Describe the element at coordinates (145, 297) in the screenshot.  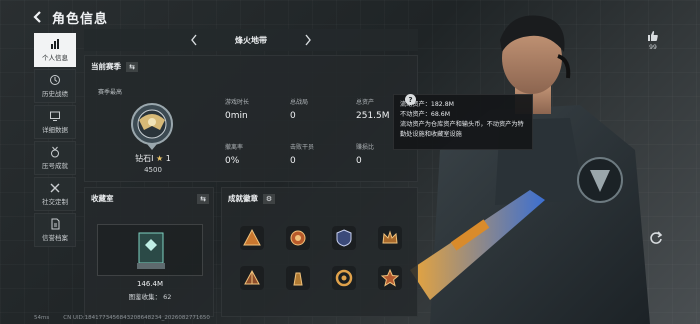
I see `collection-count-label: 图鉴收集：` at that location.